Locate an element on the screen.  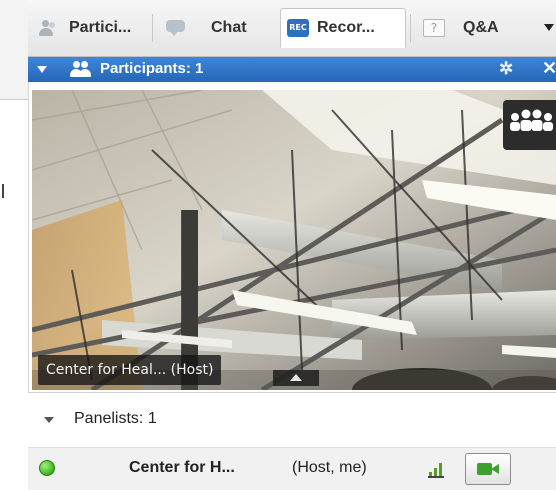
online-status-icon is located at coordinates (47, 468).